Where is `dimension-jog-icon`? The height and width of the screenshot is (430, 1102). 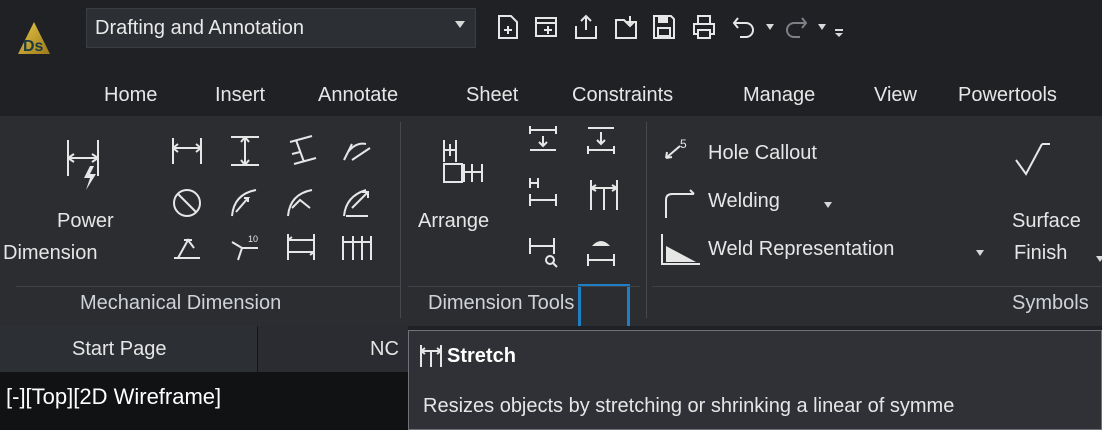
dimension-jog-icon is located at coordinates (543, 191).